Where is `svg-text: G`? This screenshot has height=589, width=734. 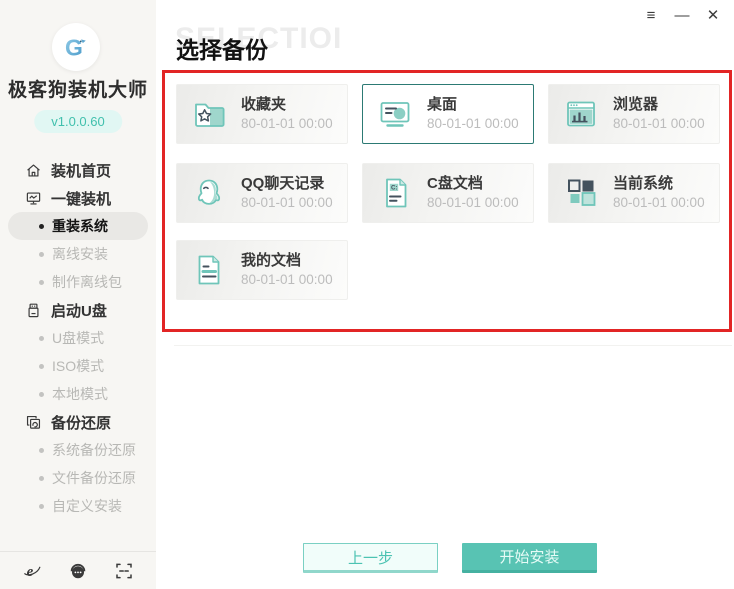
svg-text: G is located at coordinates (74, 48).